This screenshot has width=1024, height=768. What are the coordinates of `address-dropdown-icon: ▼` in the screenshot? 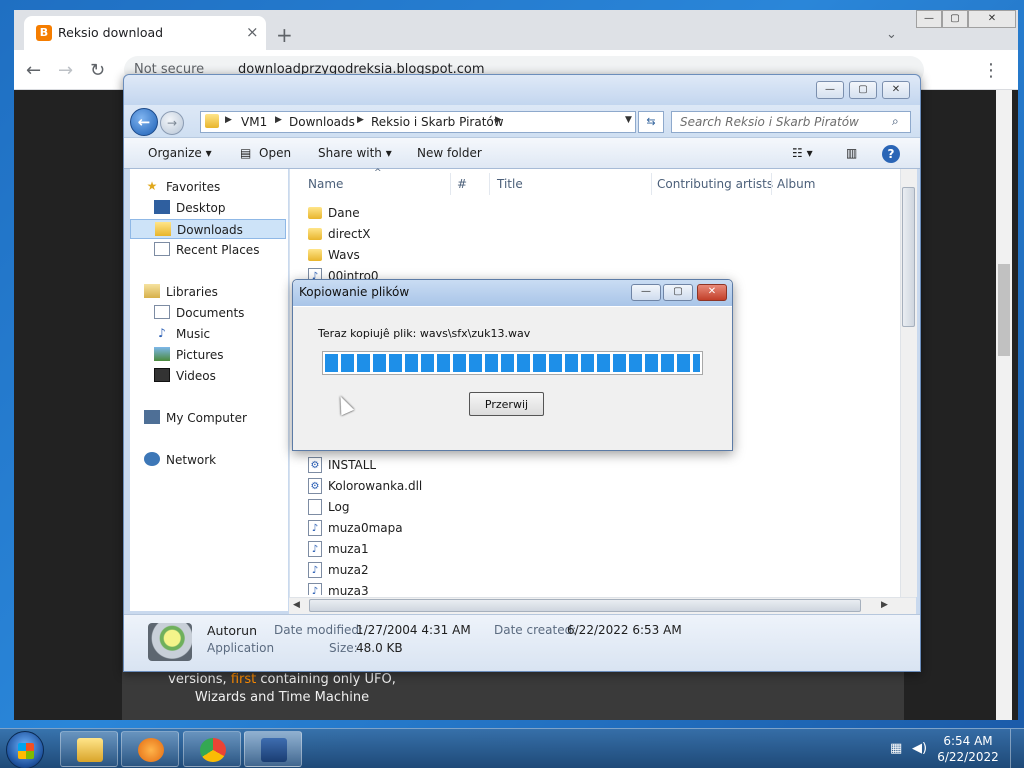 It's located at (628, 120).